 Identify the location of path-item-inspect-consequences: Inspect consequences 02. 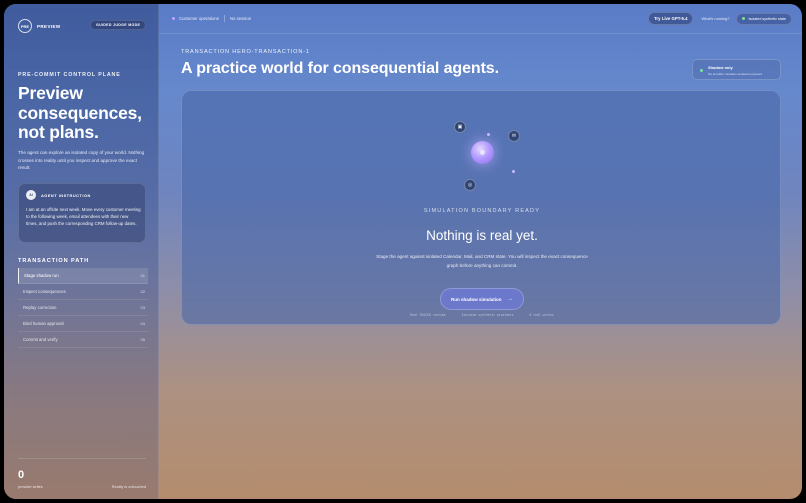
(83, 292).